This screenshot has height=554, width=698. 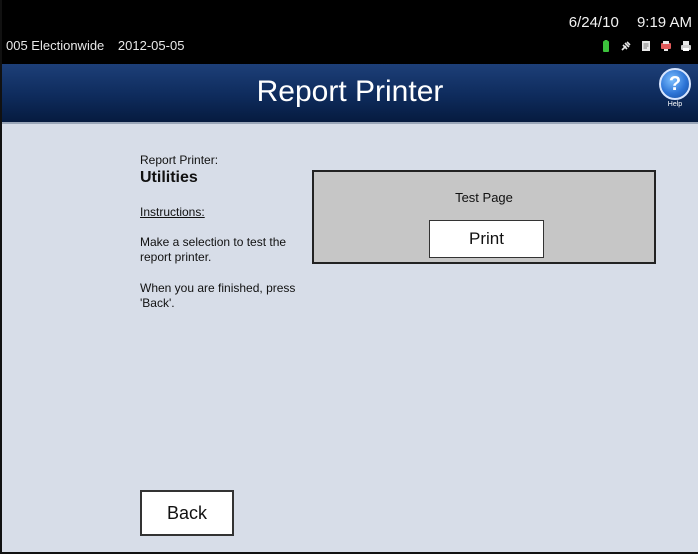 What do you see at coordinates (187, 513) in the screenshot?
I see `back-button: Back` at bounding box center [187, 513].